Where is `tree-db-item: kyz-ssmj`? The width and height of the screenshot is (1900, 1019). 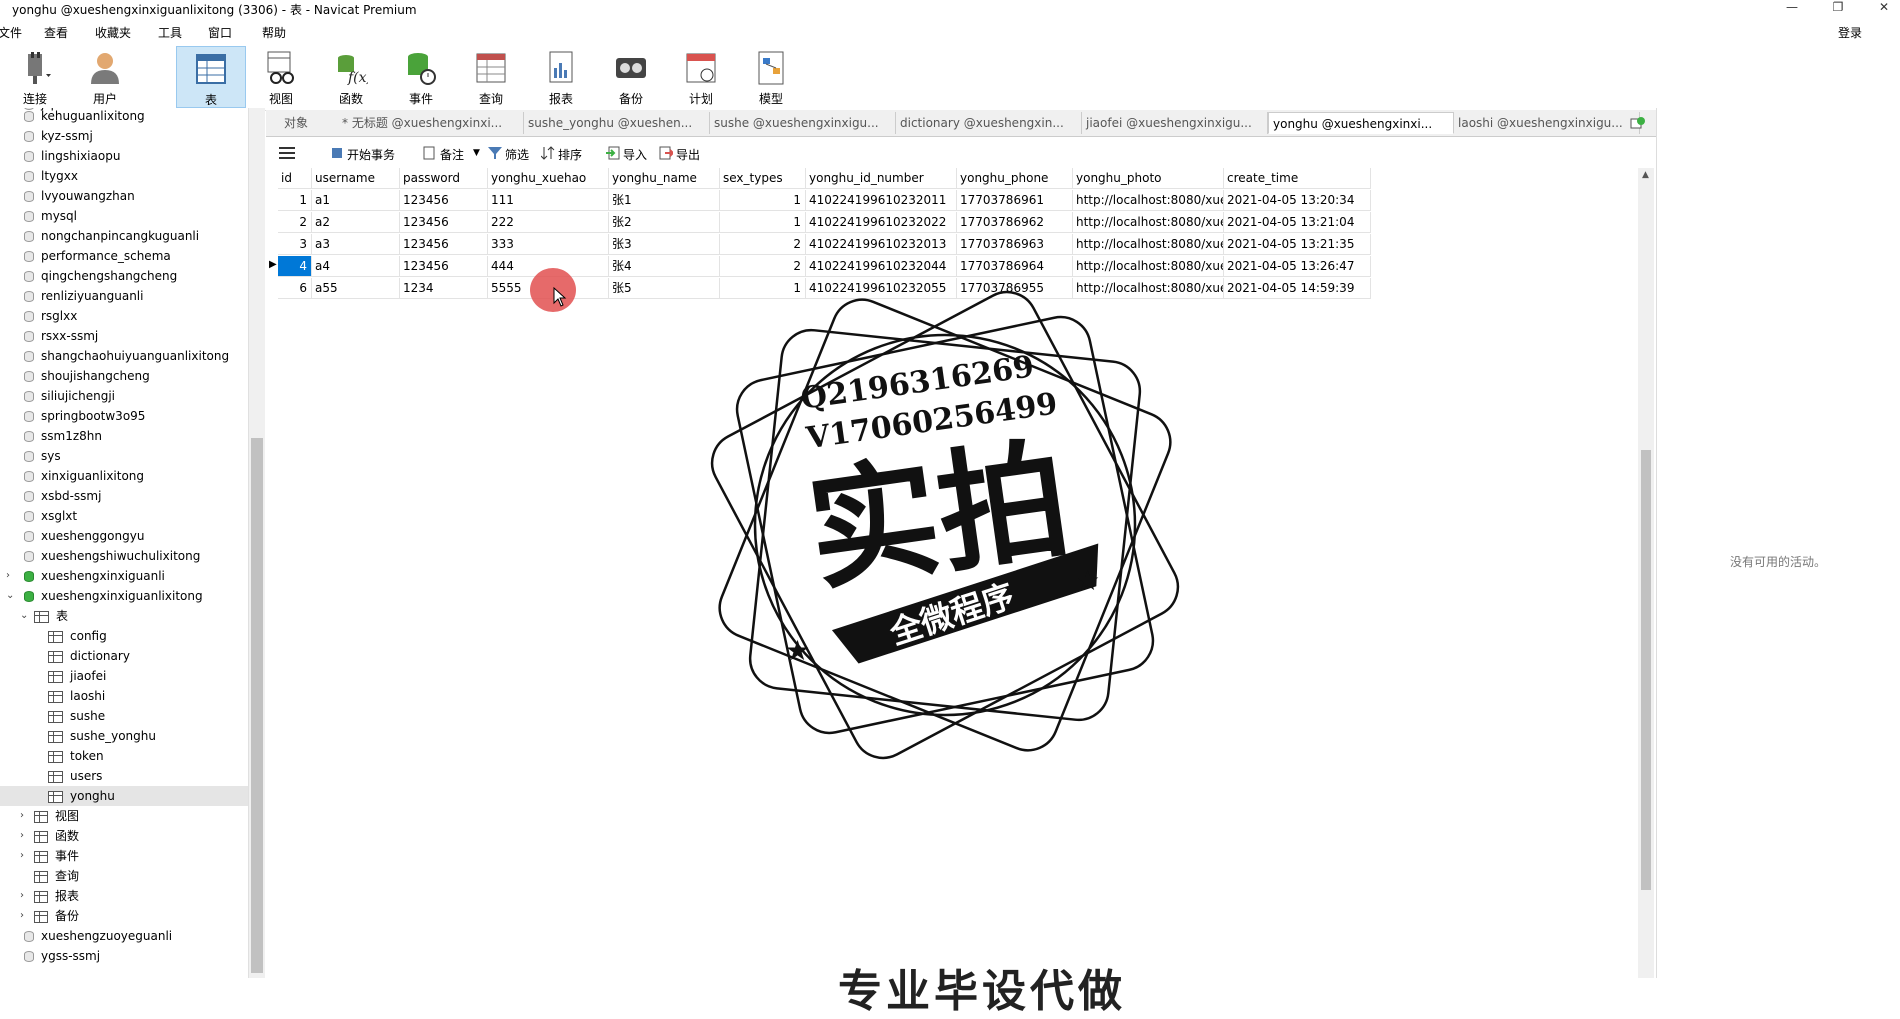
tree-db-item: kyz-ssmj is located at coordinates (58, 136).